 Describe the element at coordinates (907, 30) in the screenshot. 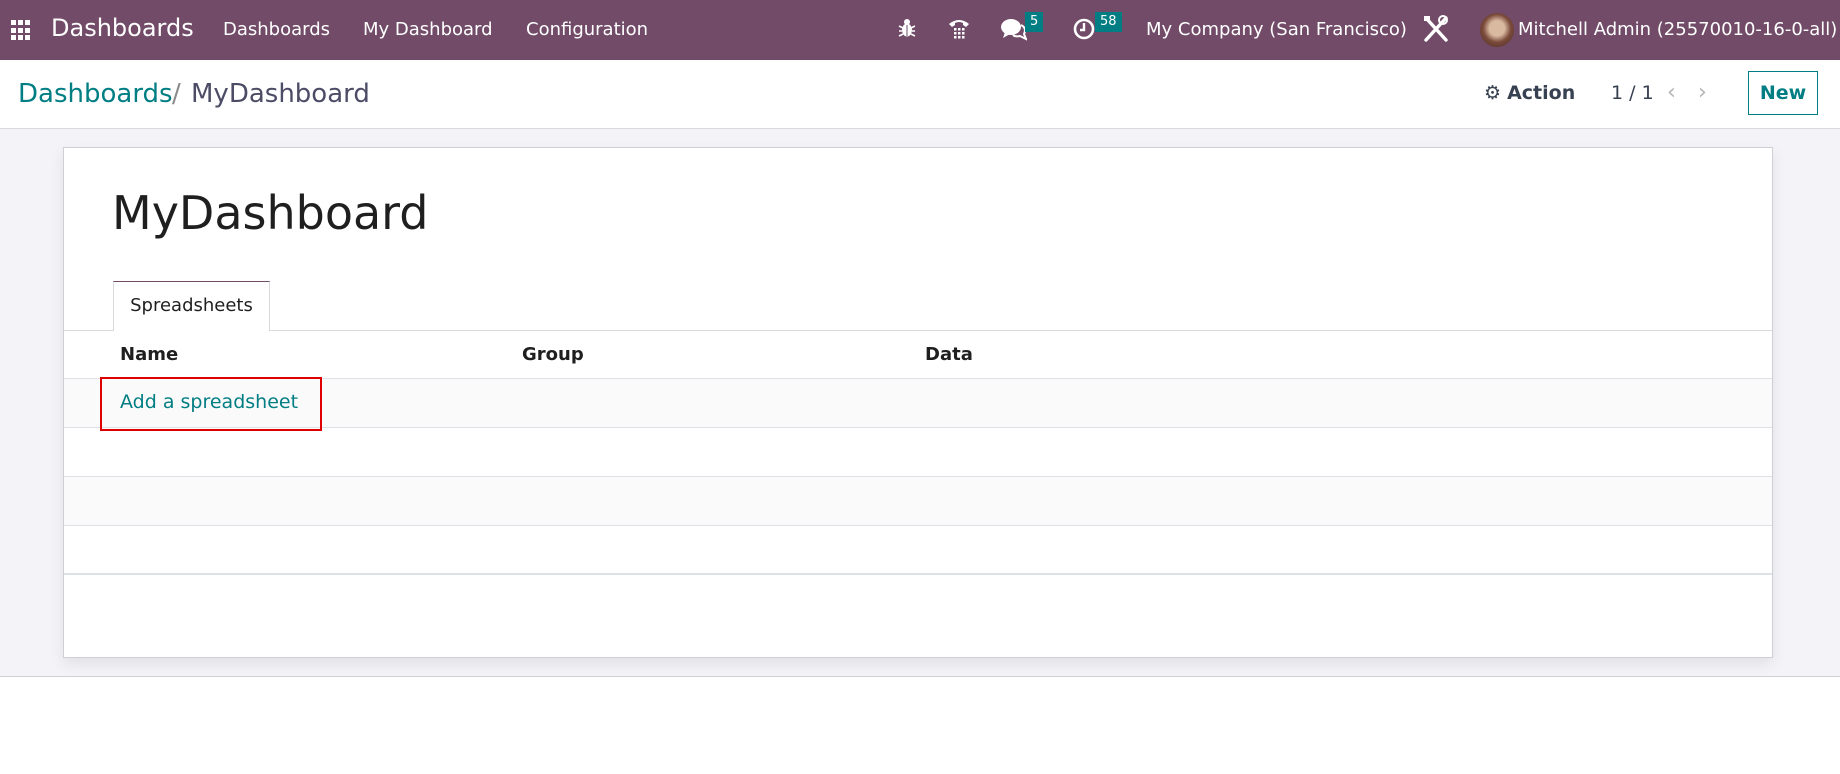

I see `bug-icon` at that location.